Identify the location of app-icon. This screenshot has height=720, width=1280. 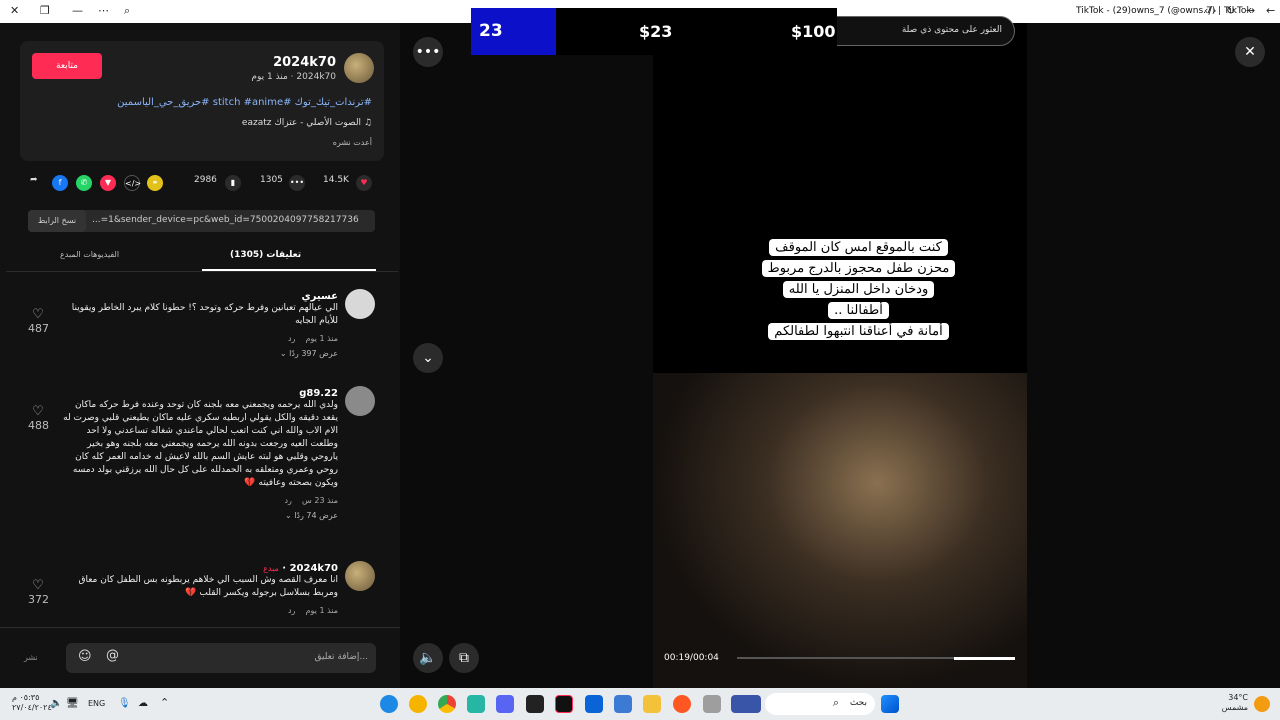
(712, 704).